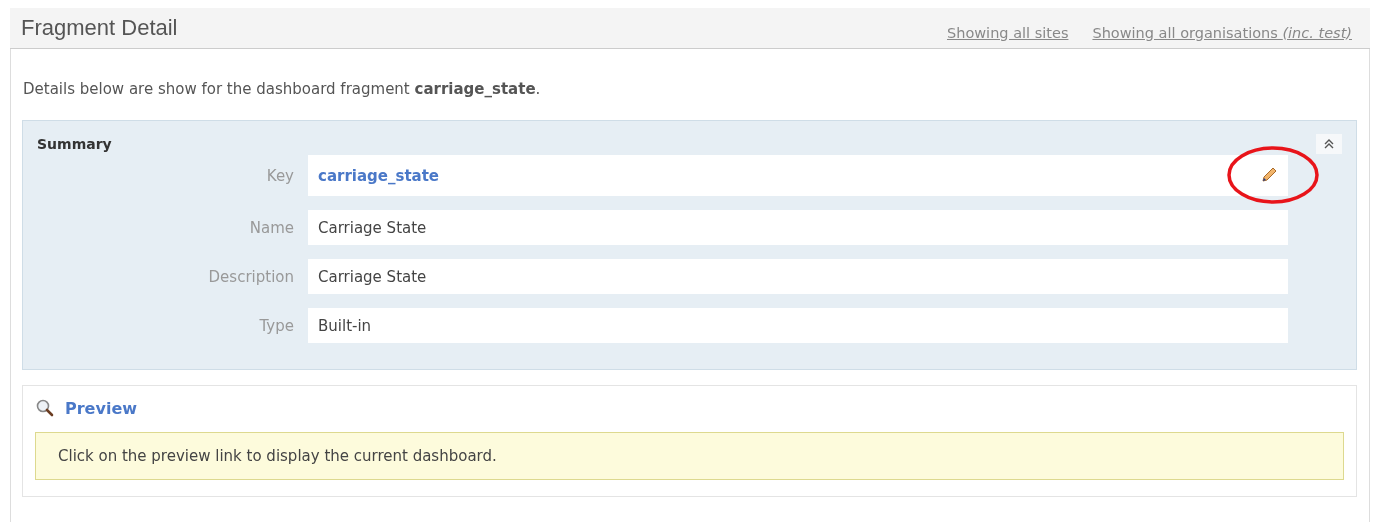 This screenshot has height=522, width=1376. I want to click on field-label: Type, so click(276, 325).